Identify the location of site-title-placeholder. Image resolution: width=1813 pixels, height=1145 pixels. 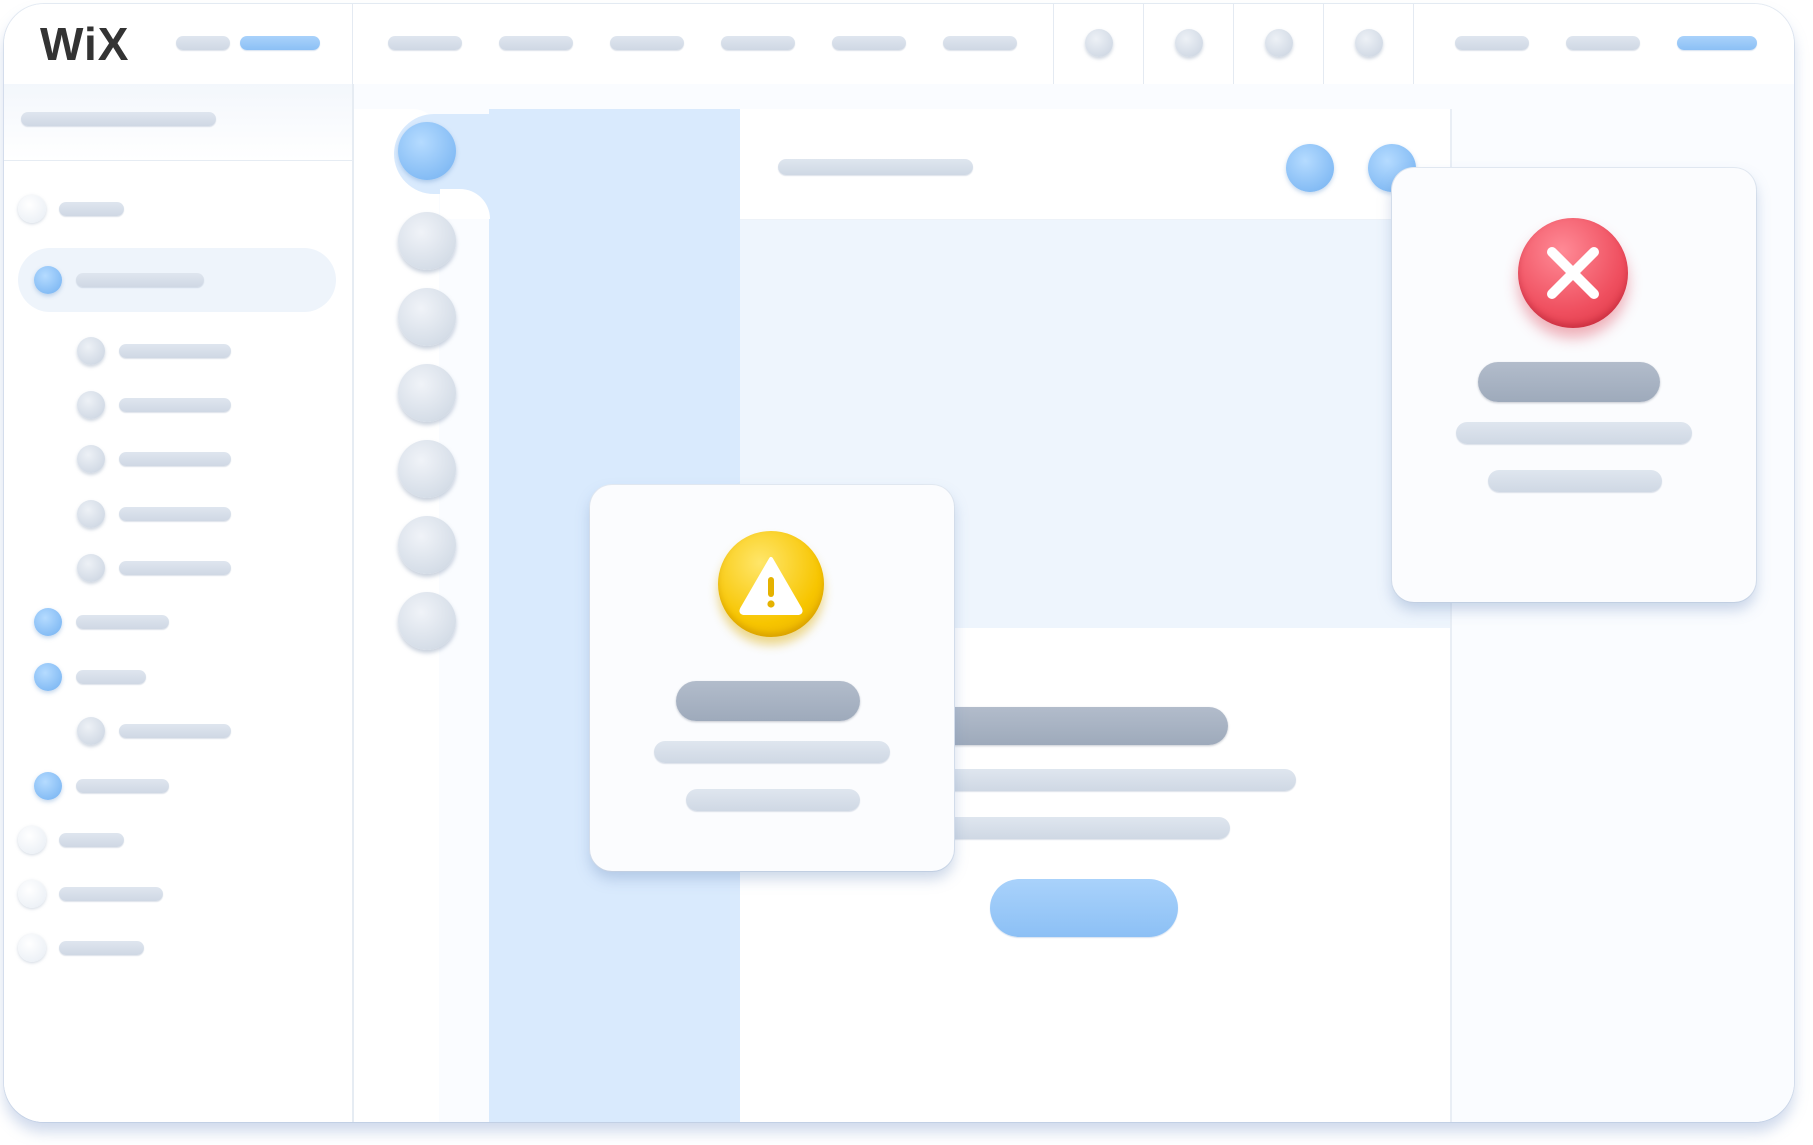
(875, 167).